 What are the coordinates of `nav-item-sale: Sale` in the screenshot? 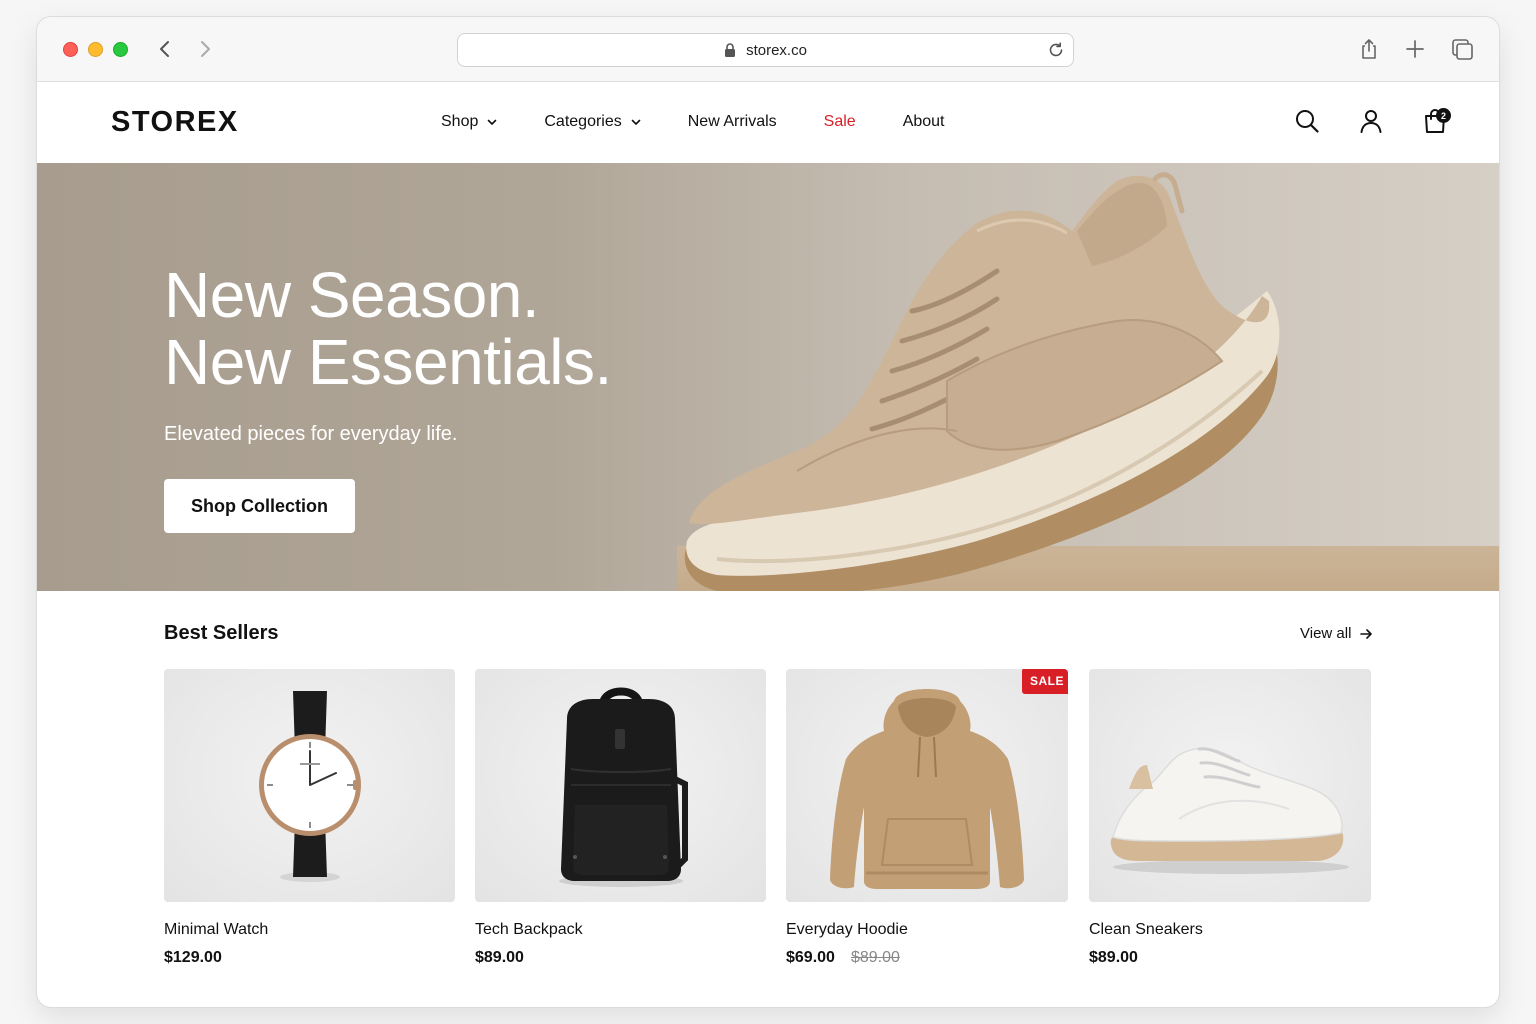 It's located at (840, 122).